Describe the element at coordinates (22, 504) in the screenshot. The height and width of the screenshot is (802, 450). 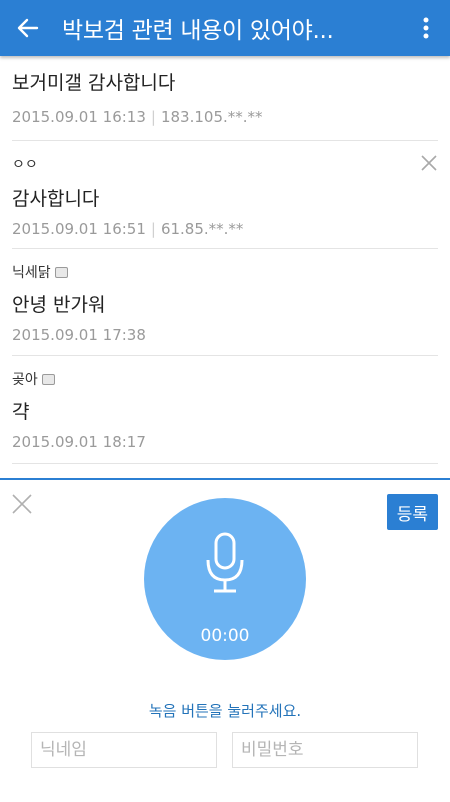
I see `close-icon` at that location.